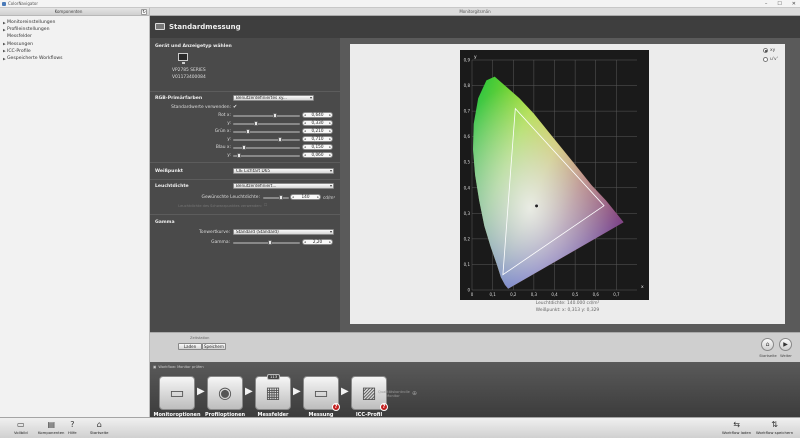 The width and height of the screenshot is (800, 438). I want to click on primary-input: 0,710, so click(317, 139).